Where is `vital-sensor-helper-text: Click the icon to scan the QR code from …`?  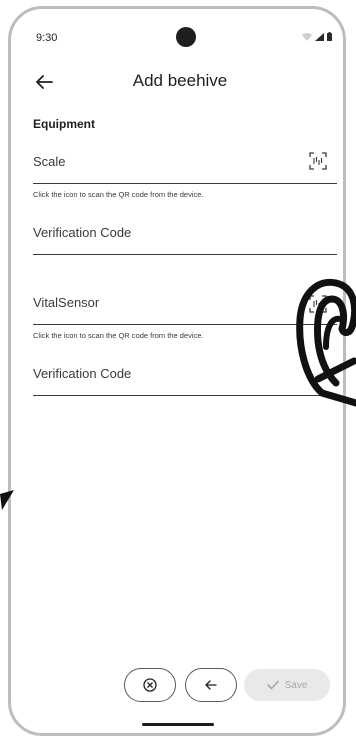
vital-sensor-helper-text: Click the icon to scan the QR code from … is located at coordinates (118, 335).